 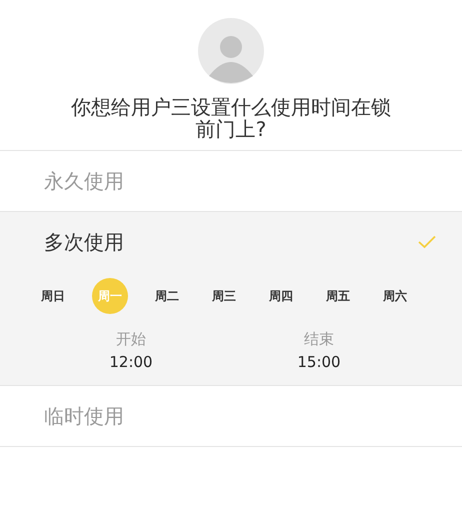 I want to click on question-text: 你想给用户三设置什么使用时间在锁前门上?, so click(x=231, y=118).